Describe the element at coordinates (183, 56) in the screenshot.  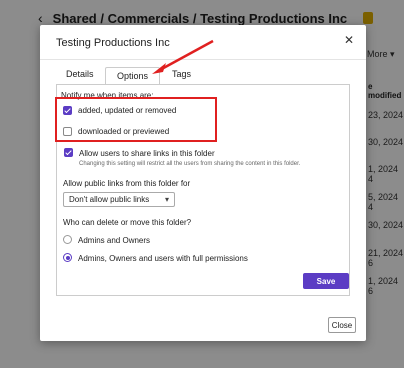
I see `annotation-arrow` at that location.